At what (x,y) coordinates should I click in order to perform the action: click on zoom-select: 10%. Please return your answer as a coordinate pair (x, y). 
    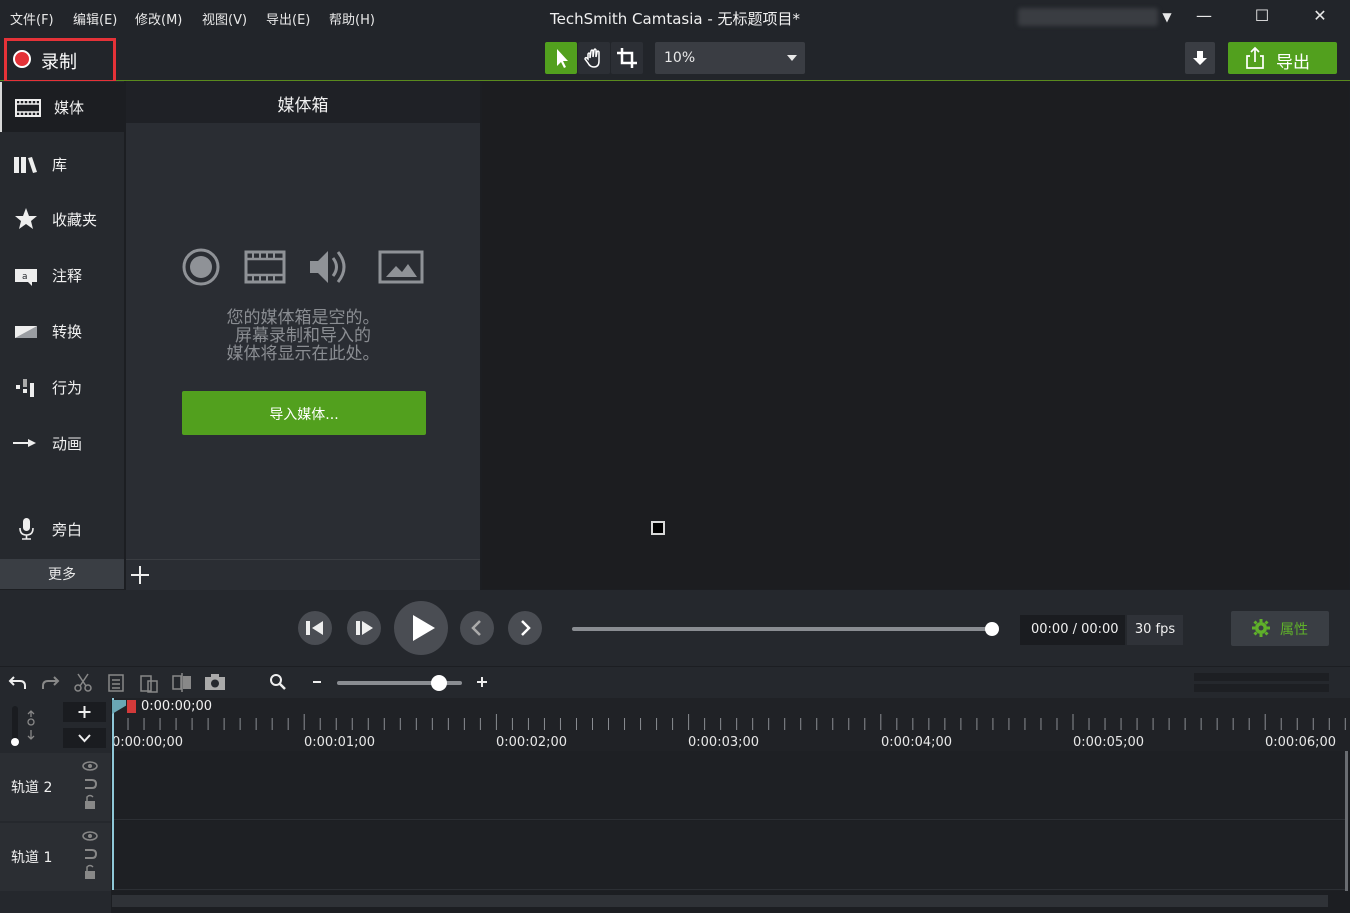
    Looking at the image, I should click on (730, 58).